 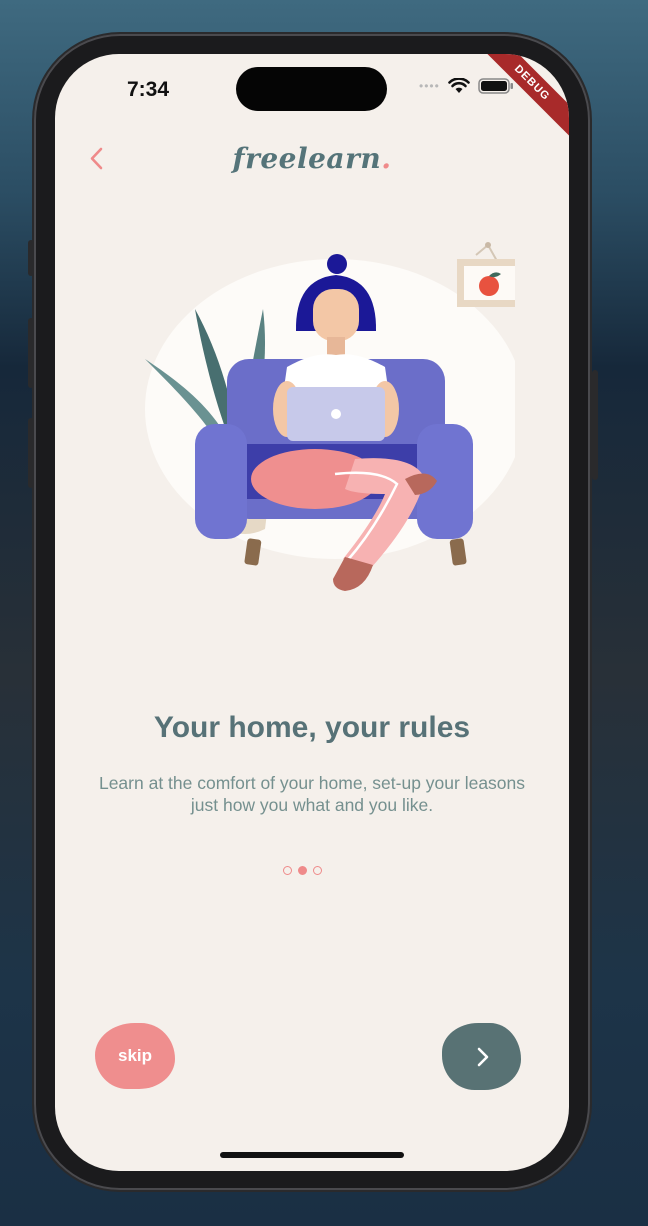 What do you see at coordinates (459, 85) in the screenshot?
I see `wifi-icon` at bounding box center [459, 85].